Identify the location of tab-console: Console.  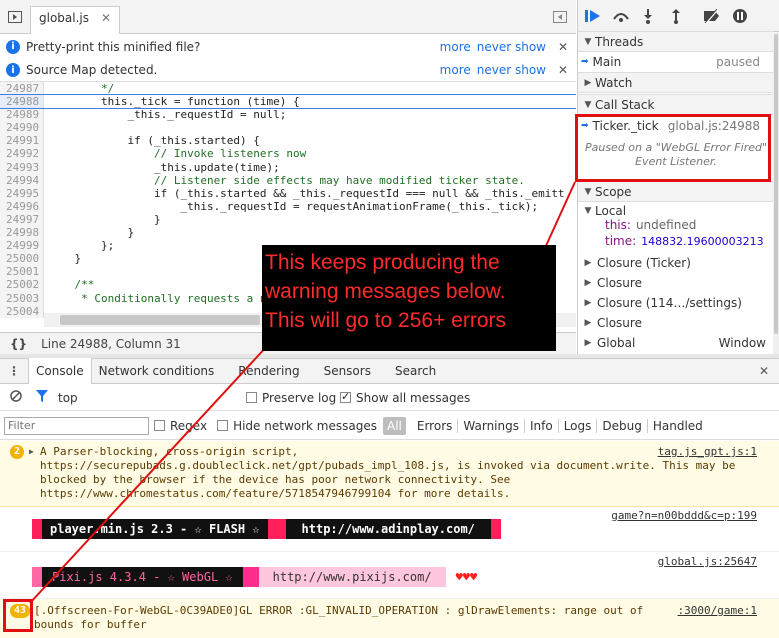
(60, 371).